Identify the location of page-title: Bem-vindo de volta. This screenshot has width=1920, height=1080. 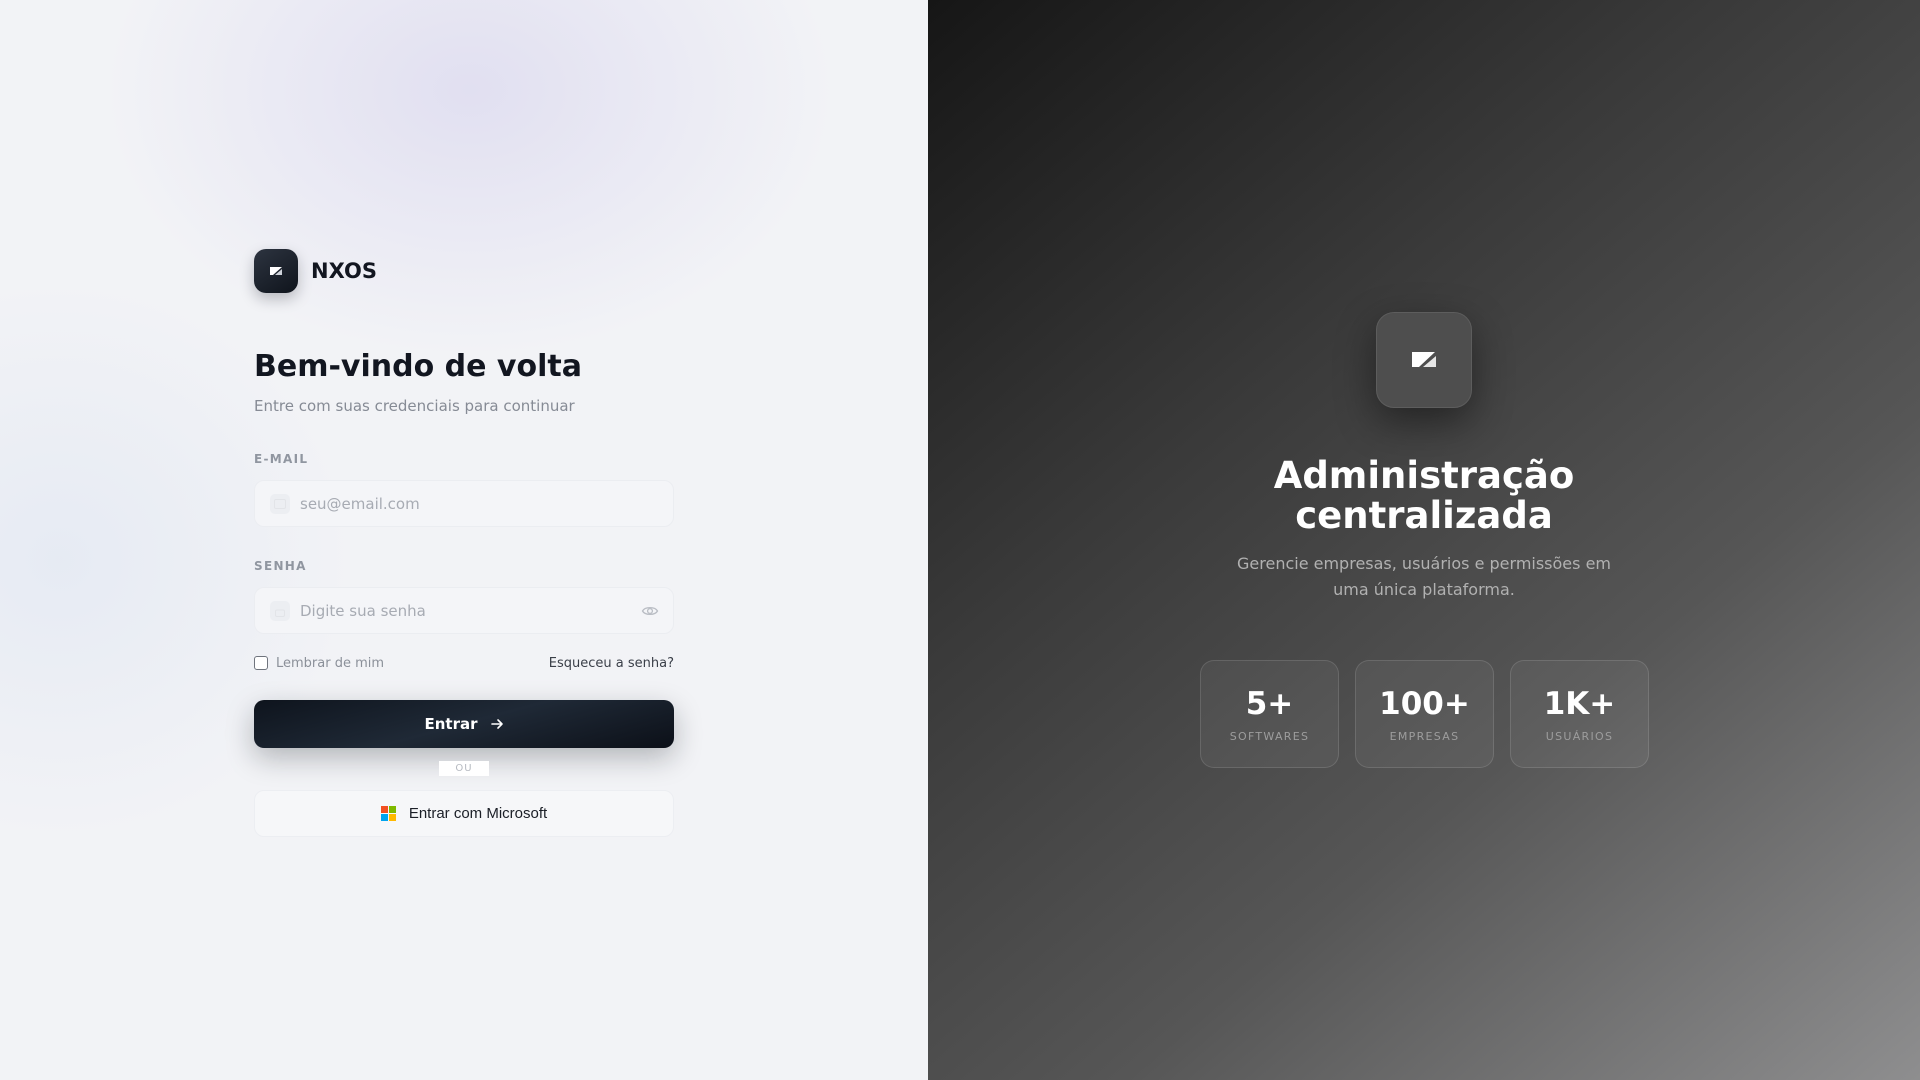
(418, 366).